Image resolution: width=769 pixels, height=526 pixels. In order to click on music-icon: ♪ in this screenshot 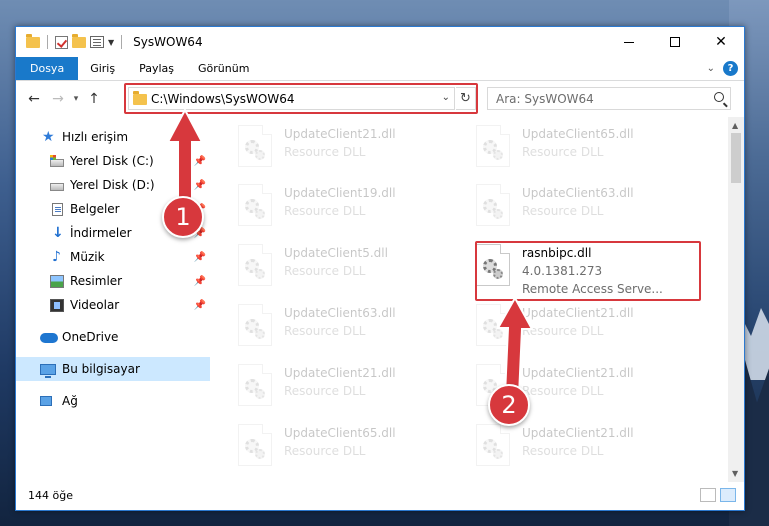, I will do `click(56, 256)`.